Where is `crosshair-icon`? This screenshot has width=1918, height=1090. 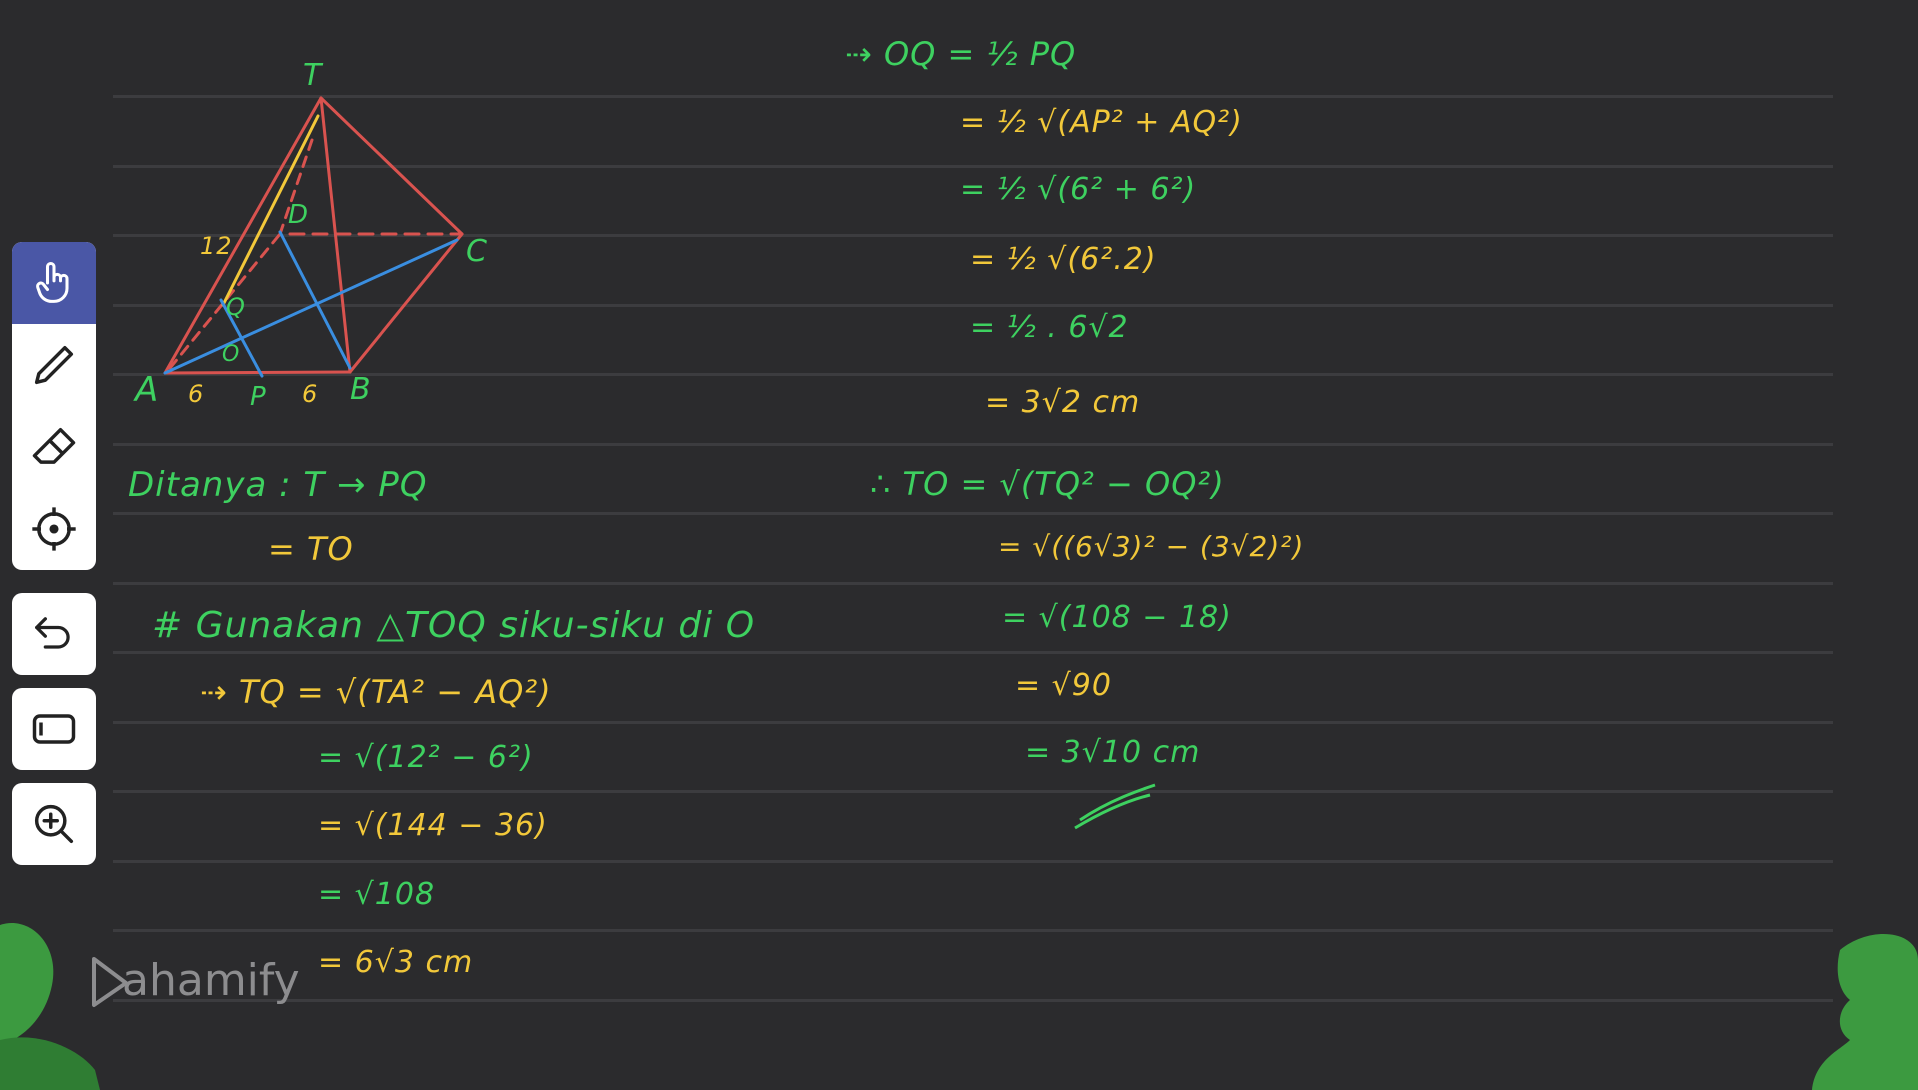 crosshair-icon is located at coordinates (54, 529).